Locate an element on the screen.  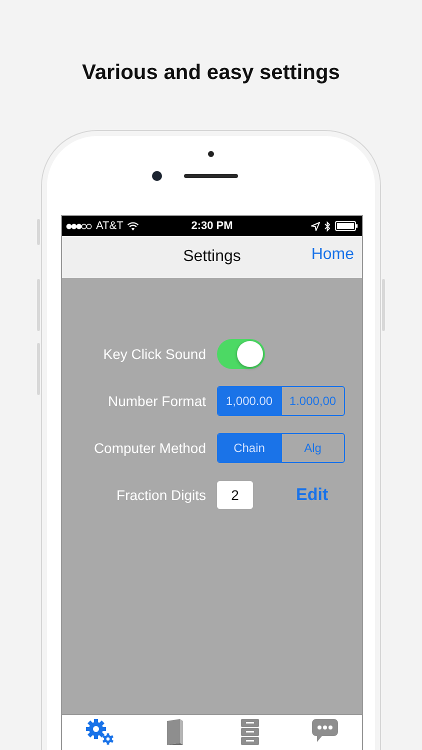
book-icon is located at coordinates (174, 732).